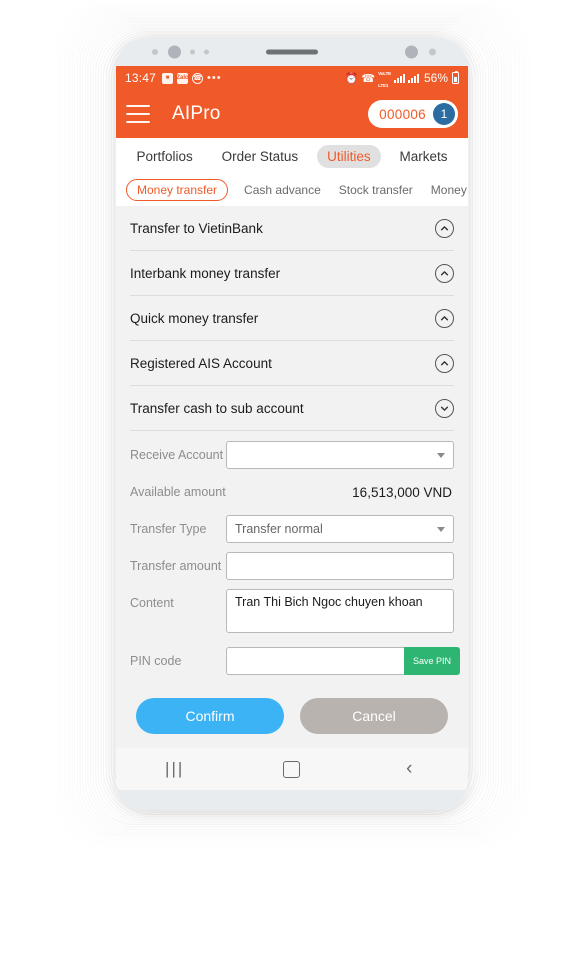 The image size is (584, 955). What do you see at coordinates (196, 113) in the screenshot?
I see `app-title: AIPro` at bounding box center [196, 113].